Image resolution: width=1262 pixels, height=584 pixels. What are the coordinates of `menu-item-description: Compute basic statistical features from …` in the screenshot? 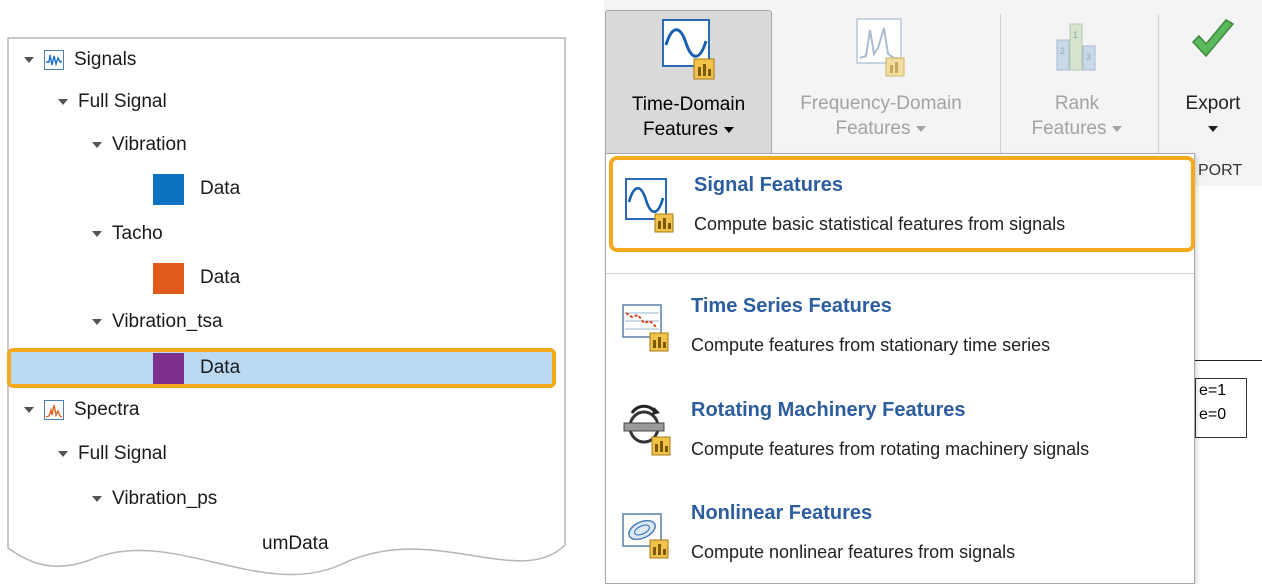 It's located at (880, 224).